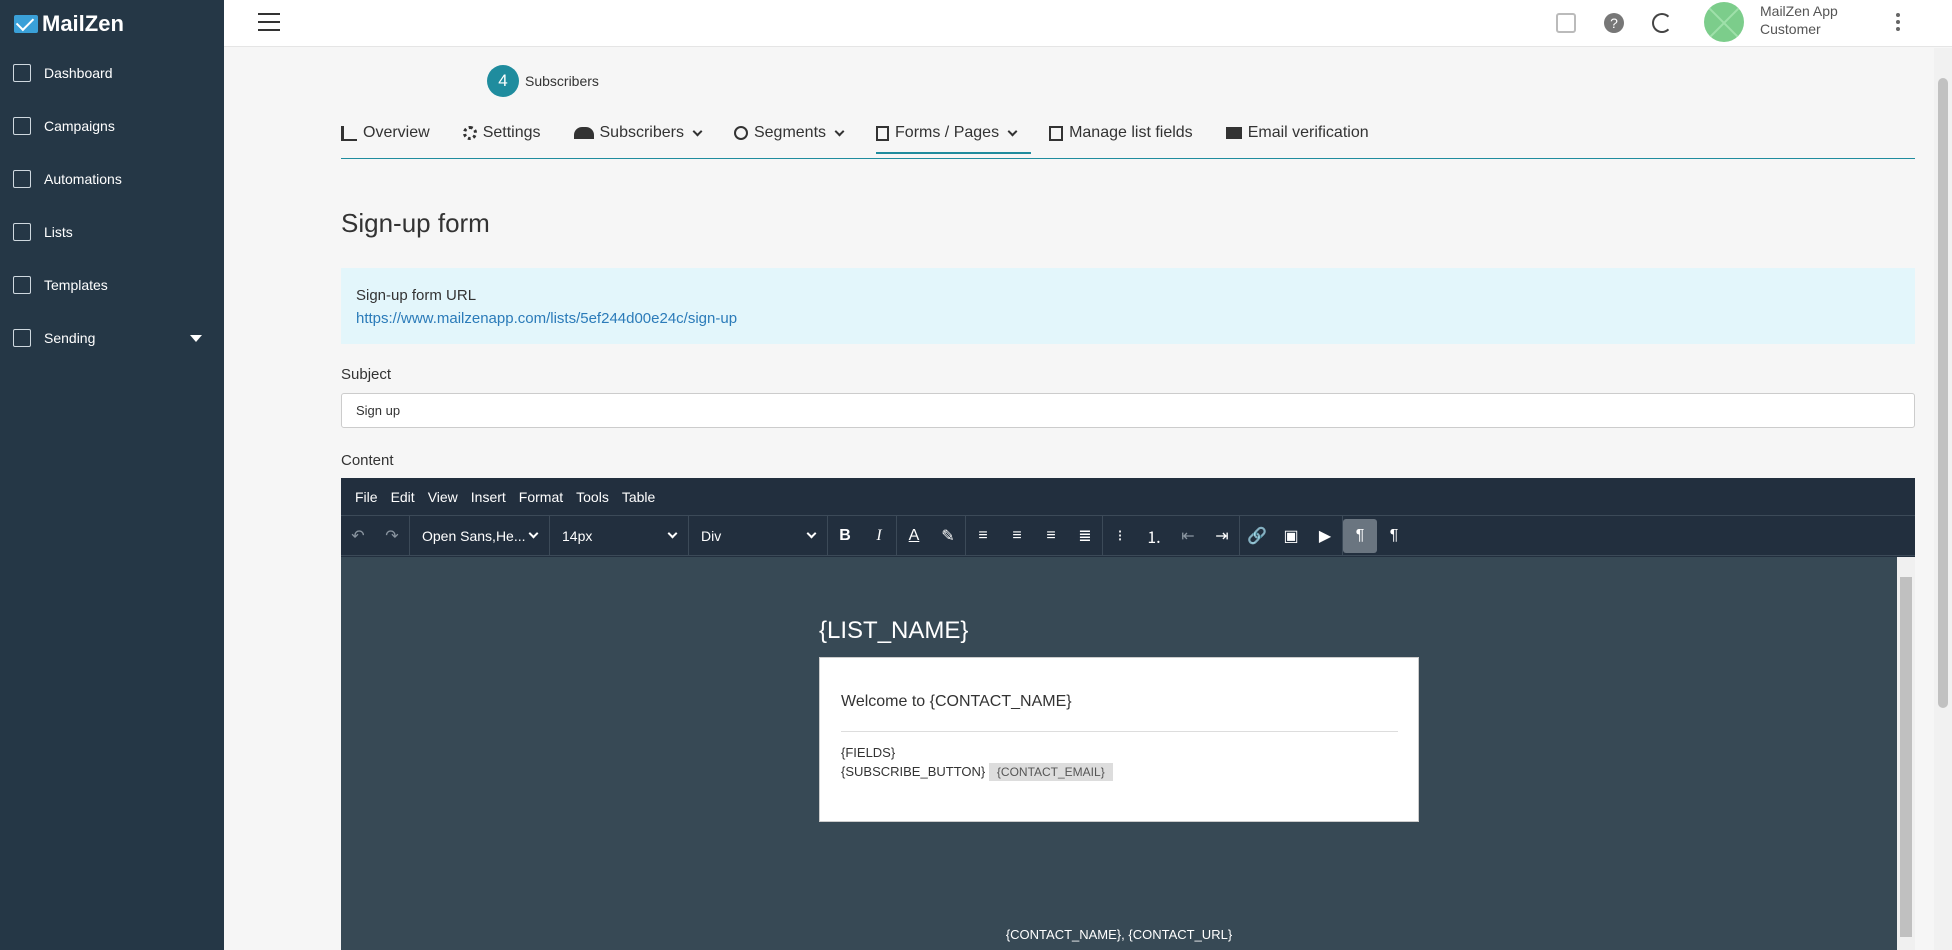  I want to click on subscriber-count-label: Subscribers, so click(562, 81).